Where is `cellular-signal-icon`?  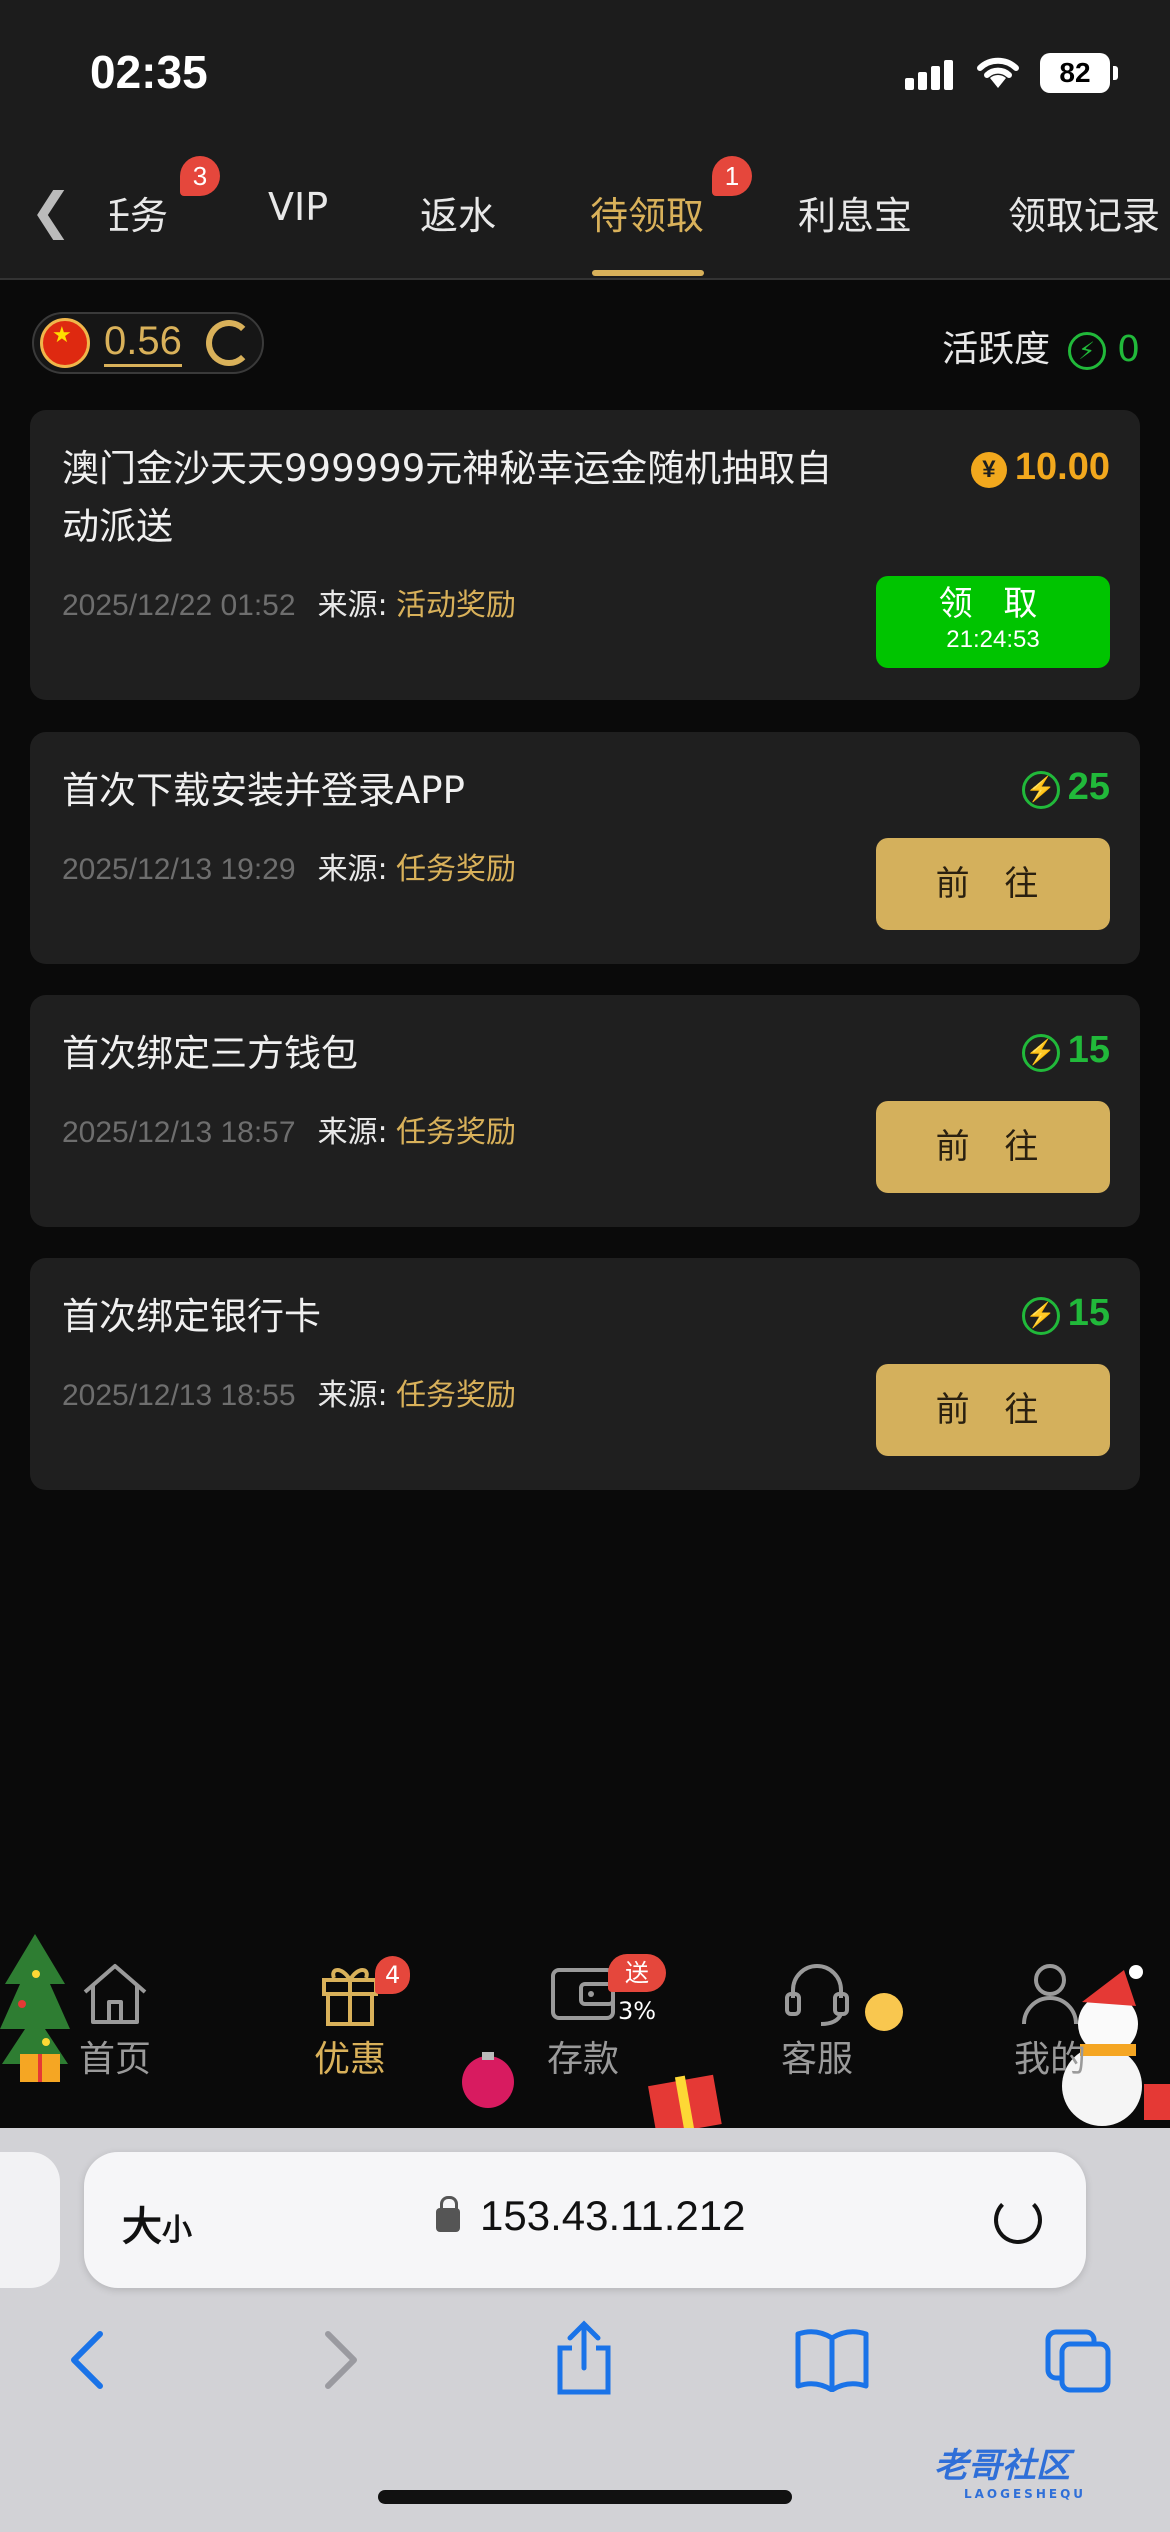
cellular-signal-icon is located at coordinates (931, 75).